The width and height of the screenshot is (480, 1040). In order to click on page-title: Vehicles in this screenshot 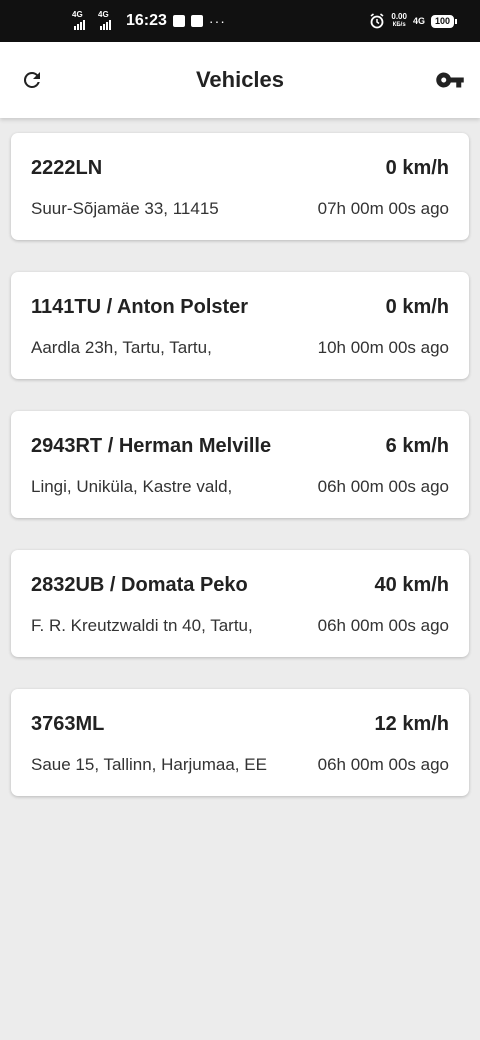, I will do `click(240, 79)`.